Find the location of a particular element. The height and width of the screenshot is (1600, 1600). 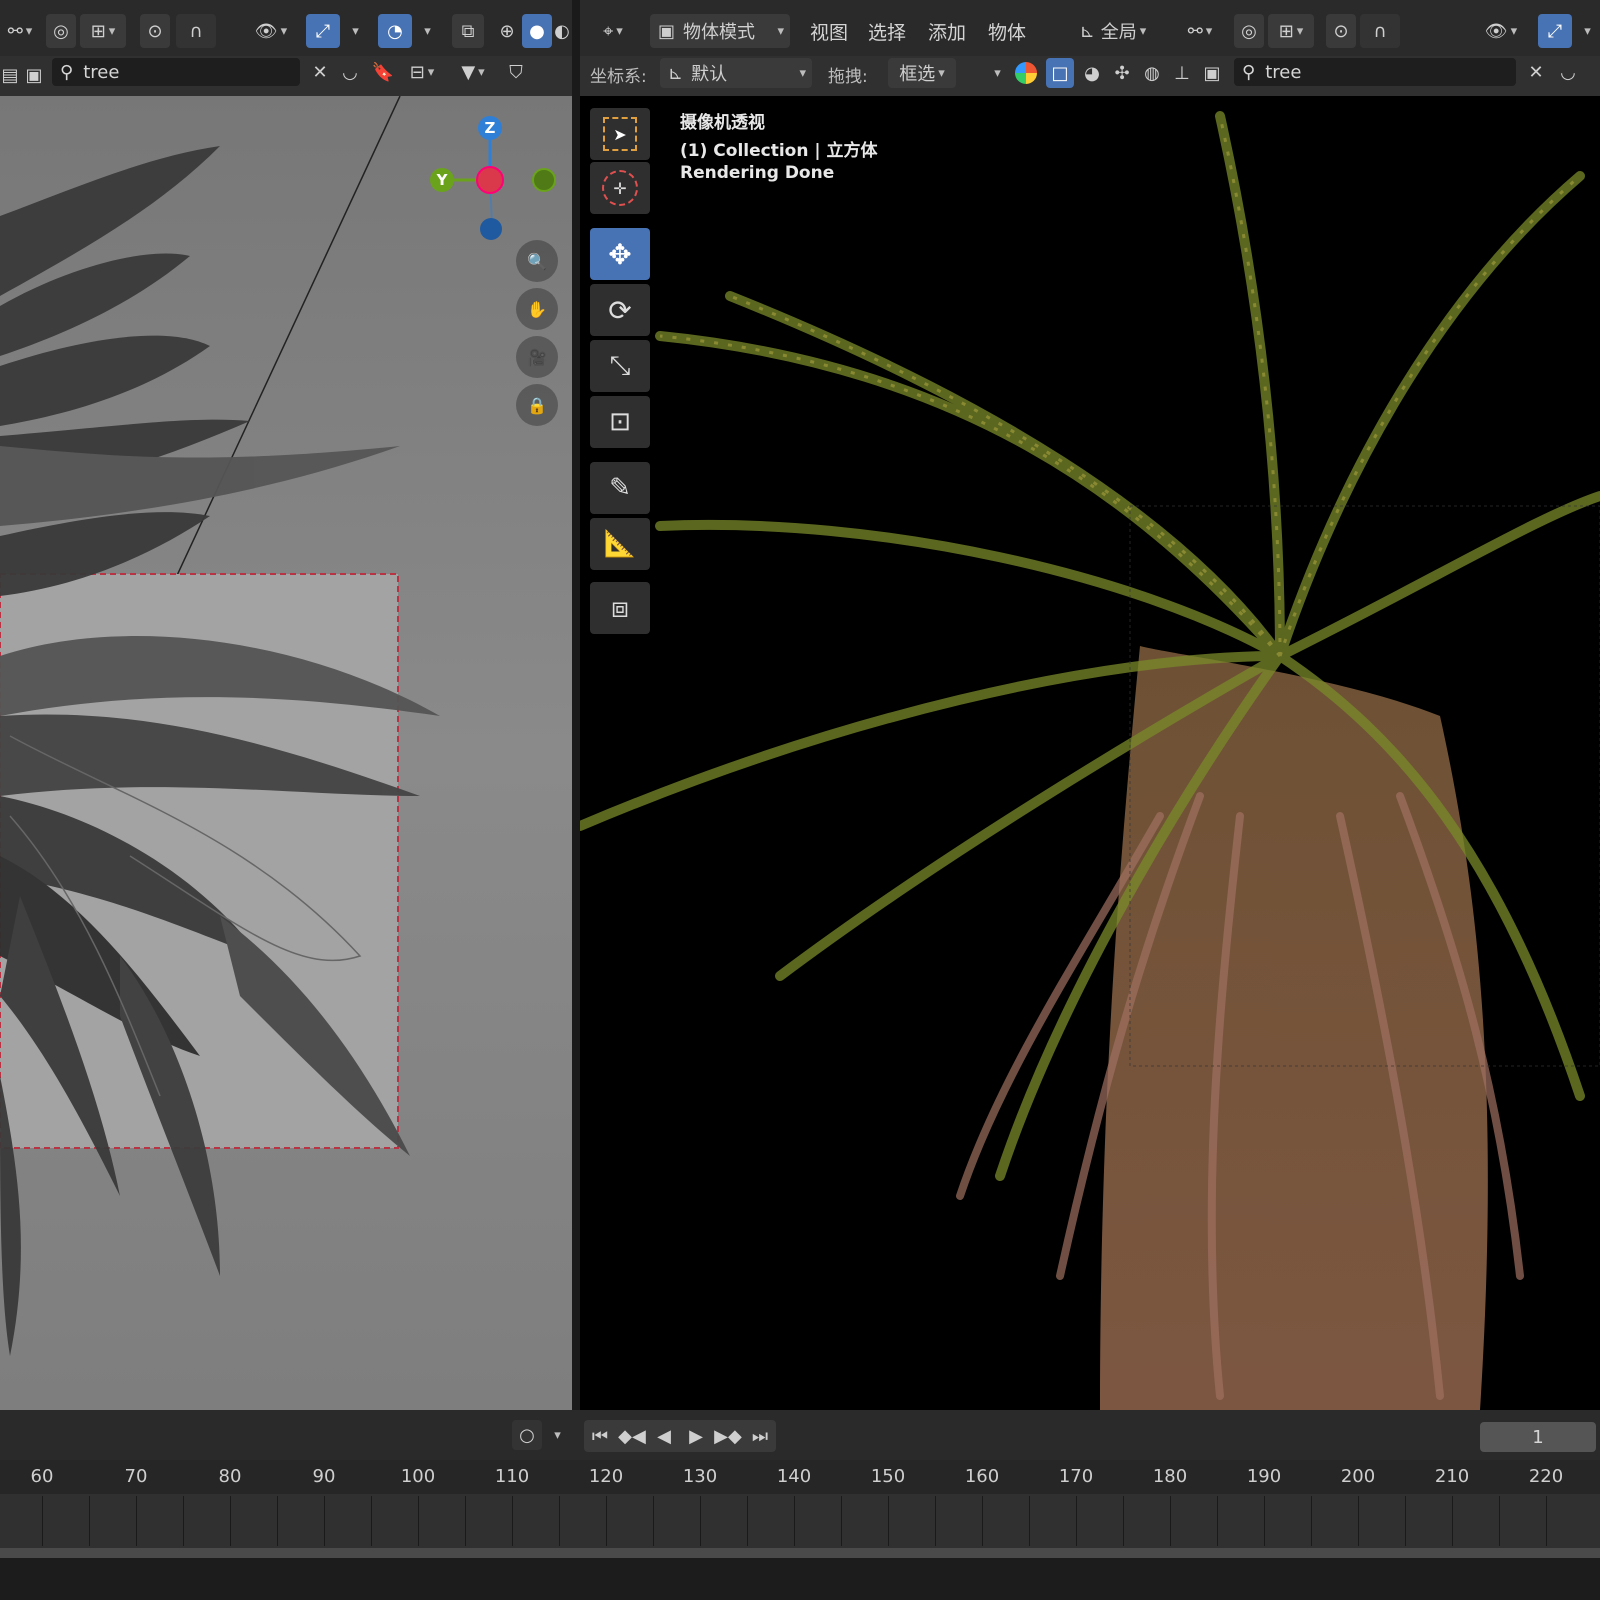

select-box-icon: ➤ is located at coordinates (620, 134).